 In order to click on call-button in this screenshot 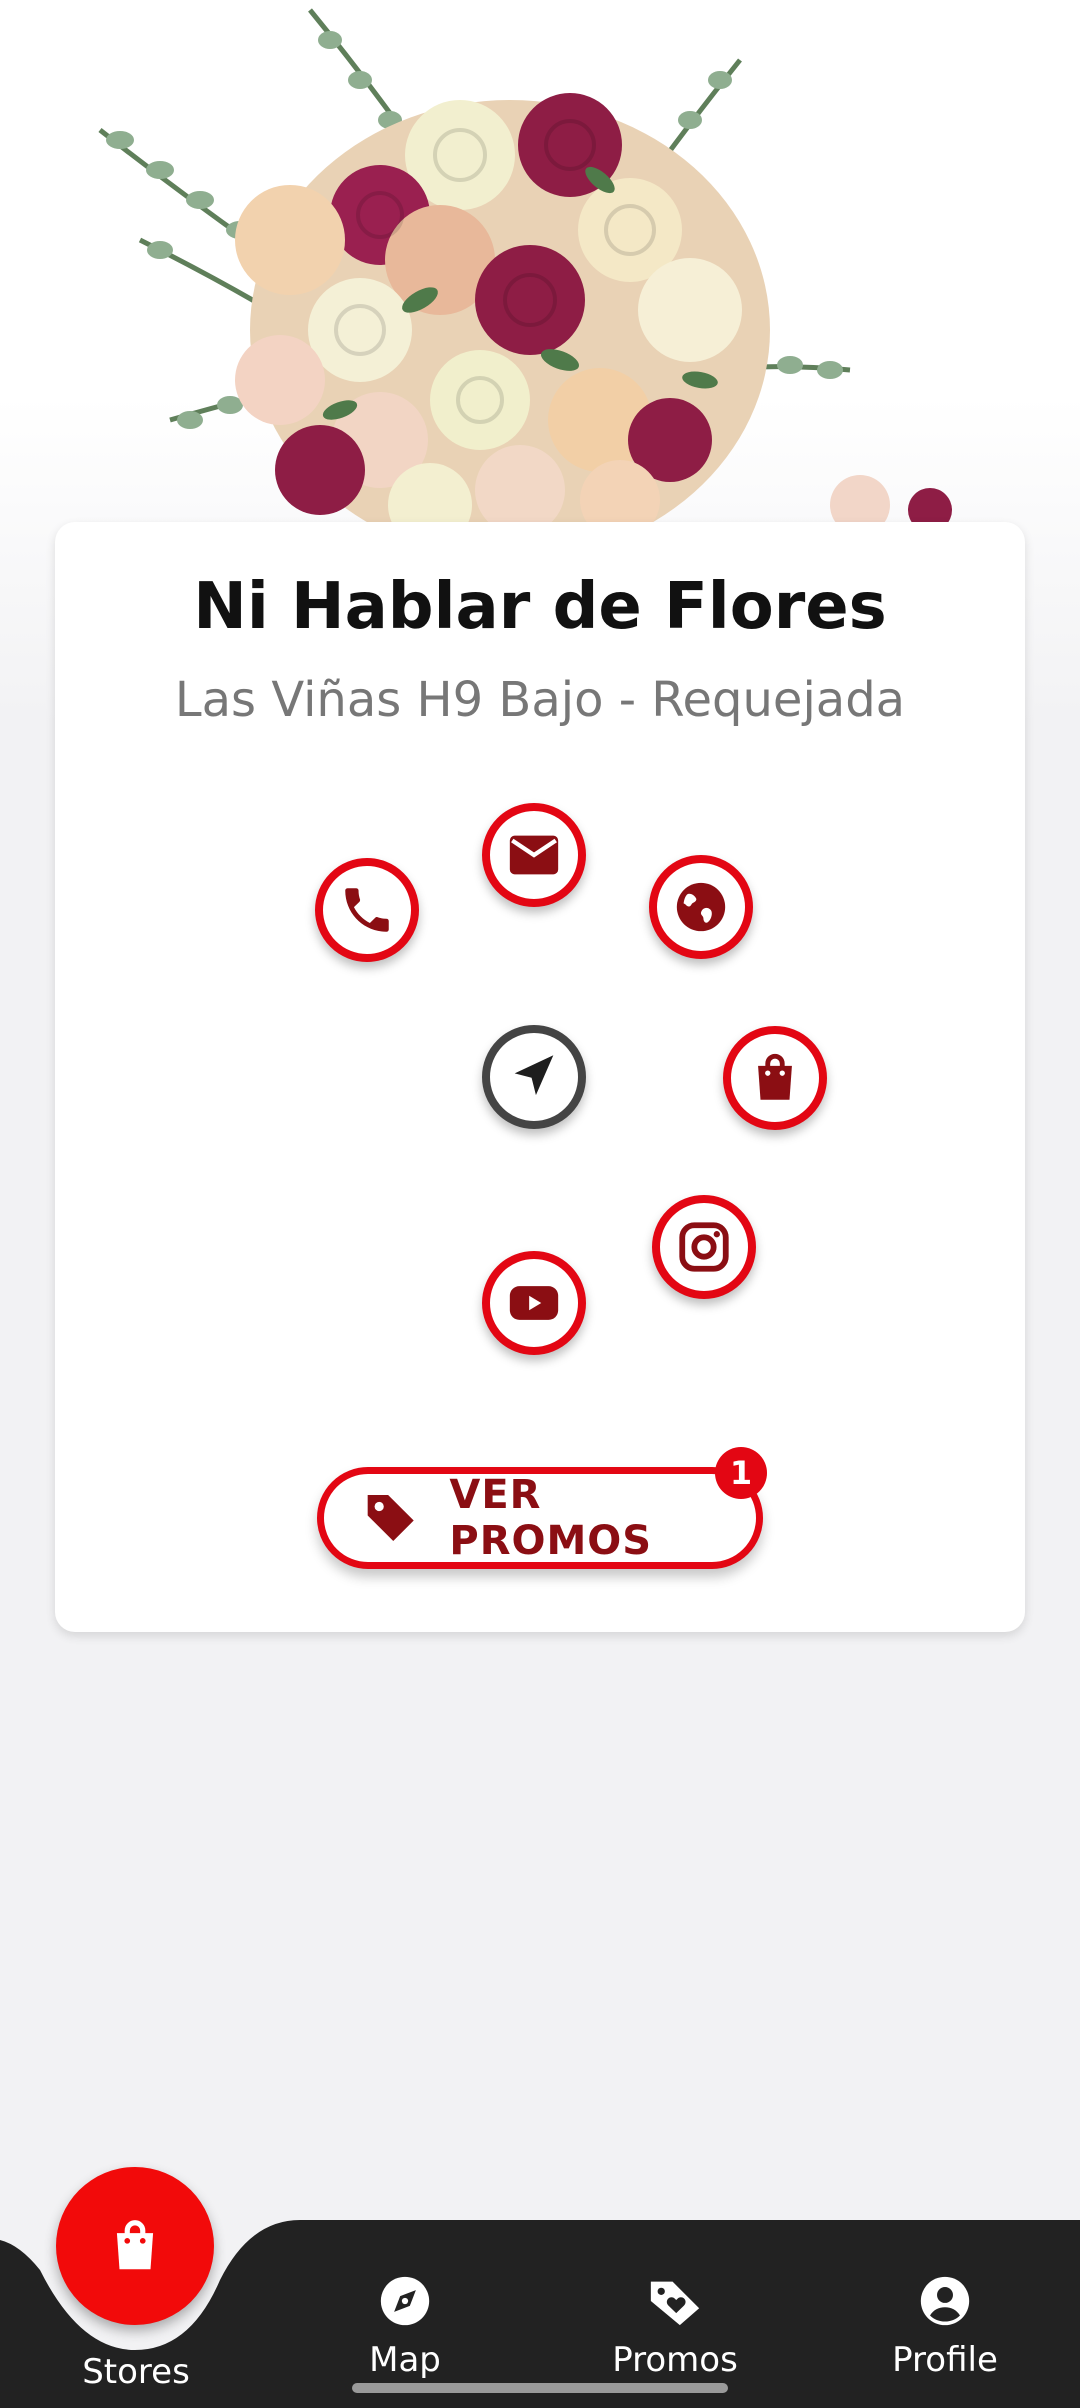, I will do `click(367, 910)`.